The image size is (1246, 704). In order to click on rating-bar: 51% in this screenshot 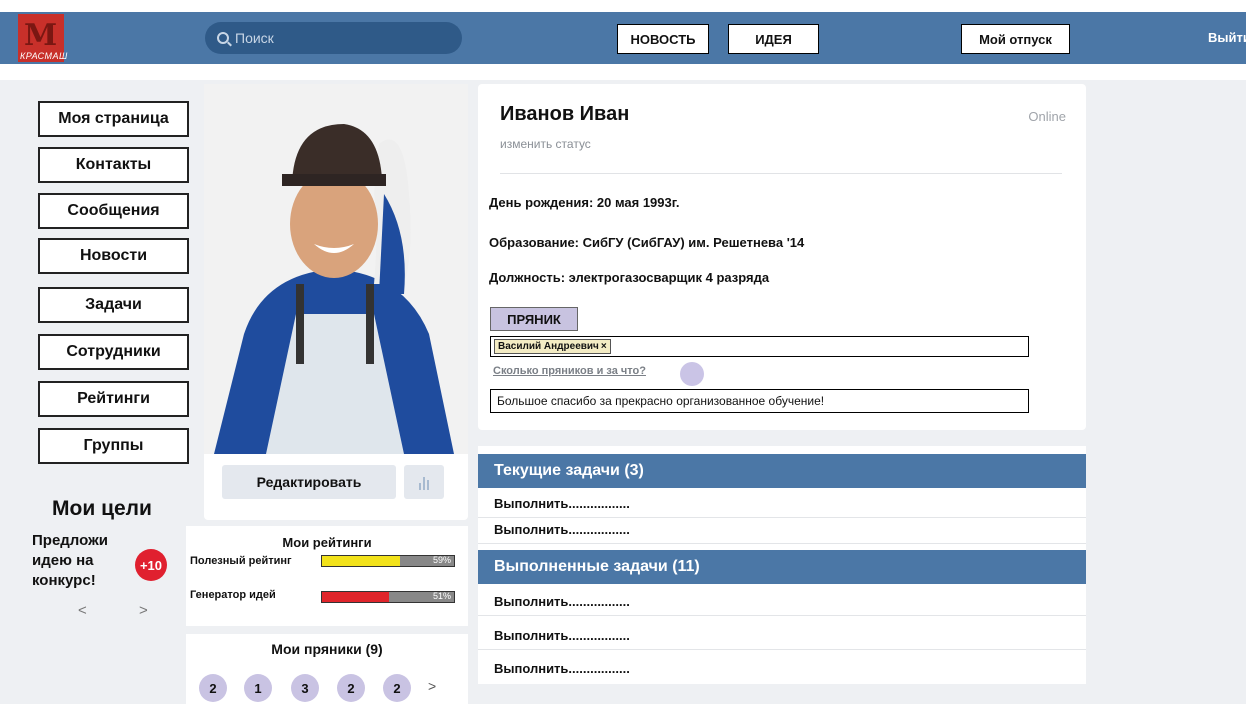, I will do `click(388, 597)`.